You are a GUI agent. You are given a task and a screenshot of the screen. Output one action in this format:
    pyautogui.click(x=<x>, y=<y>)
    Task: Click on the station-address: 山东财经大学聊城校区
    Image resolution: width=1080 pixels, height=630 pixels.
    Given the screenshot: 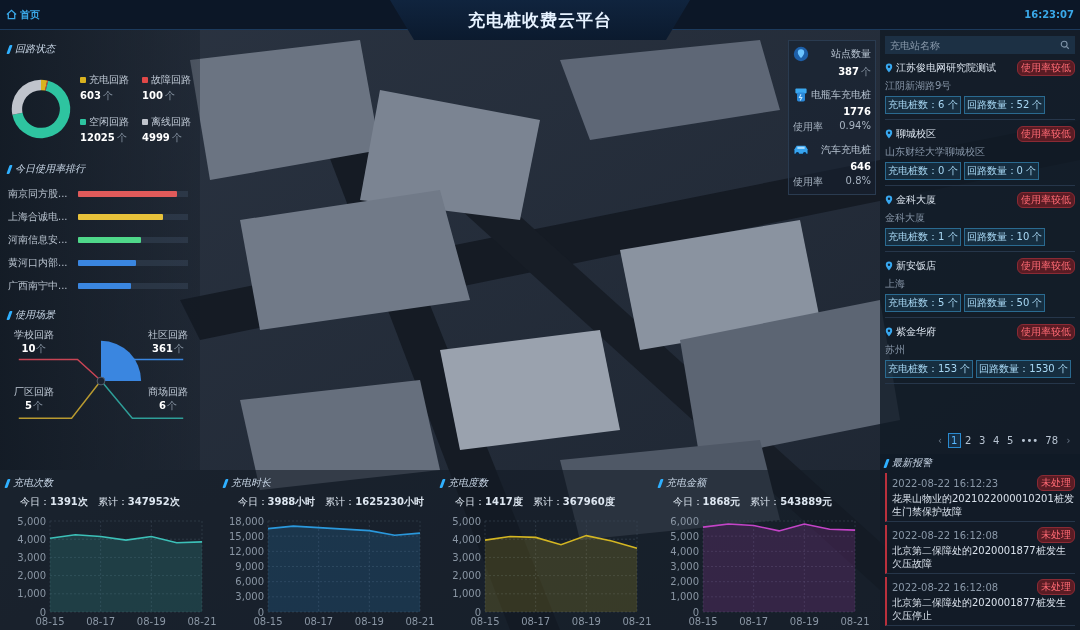 What is the action you would take?
    pyautogui.click(x=935, y=152)
    